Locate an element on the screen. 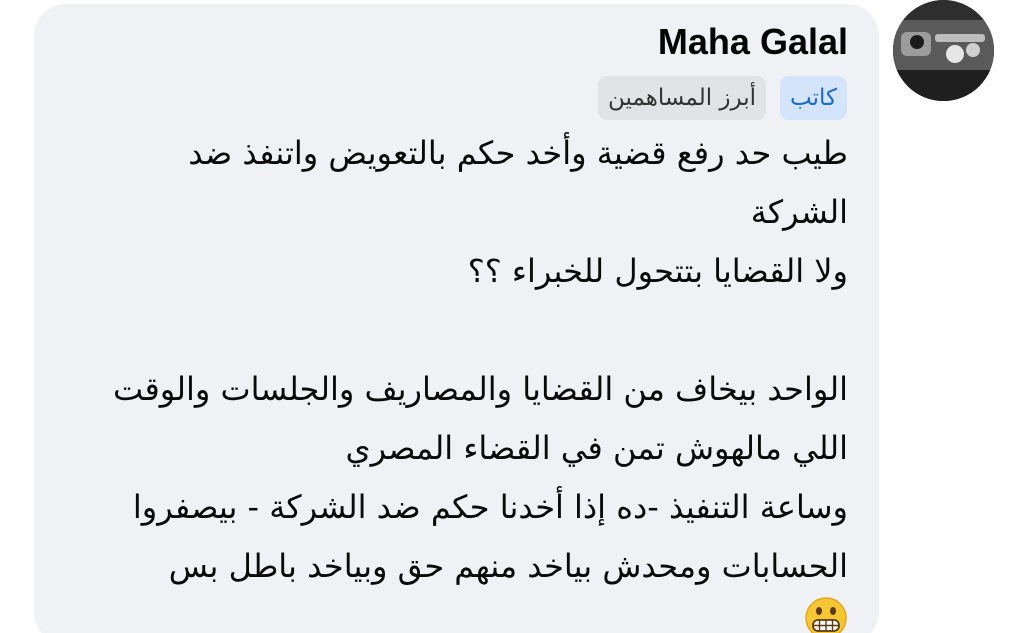 This screenshot has height=633, width=1024. grimacing-face-icon is located at coordinates (826, 614).